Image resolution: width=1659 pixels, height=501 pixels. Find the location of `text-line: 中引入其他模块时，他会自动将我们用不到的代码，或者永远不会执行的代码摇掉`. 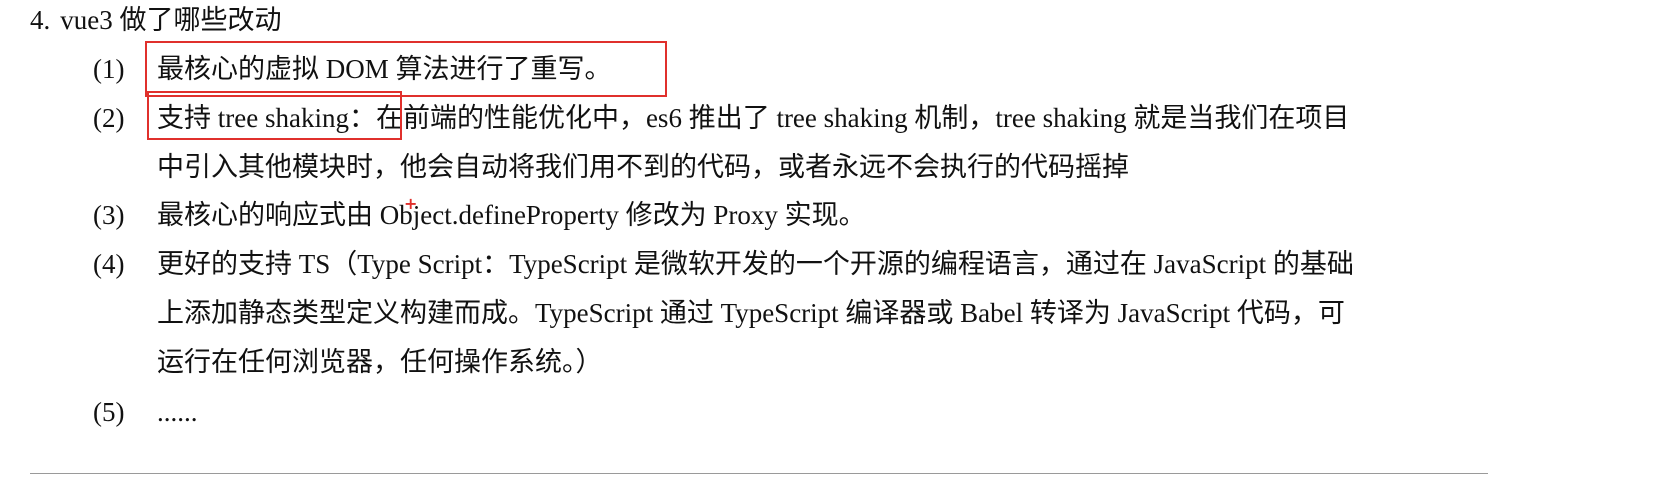

text-line: 中引入其他模块时，他会自动将我们用不到的代码，或者永远不会执行的代码摇掉 is located at coordinates (643, 167).